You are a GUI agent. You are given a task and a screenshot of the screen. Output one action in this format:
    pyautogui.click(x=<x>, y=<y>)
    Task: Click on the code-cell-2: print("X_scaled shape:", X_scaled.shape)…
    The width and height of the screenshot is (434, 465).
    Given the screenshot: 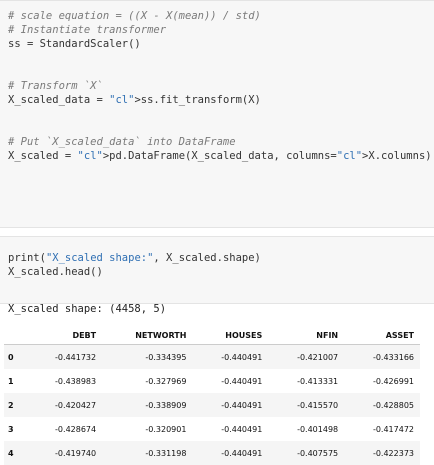 What is the action you would take?
    pyautogui.click(x=217, y=270)
    